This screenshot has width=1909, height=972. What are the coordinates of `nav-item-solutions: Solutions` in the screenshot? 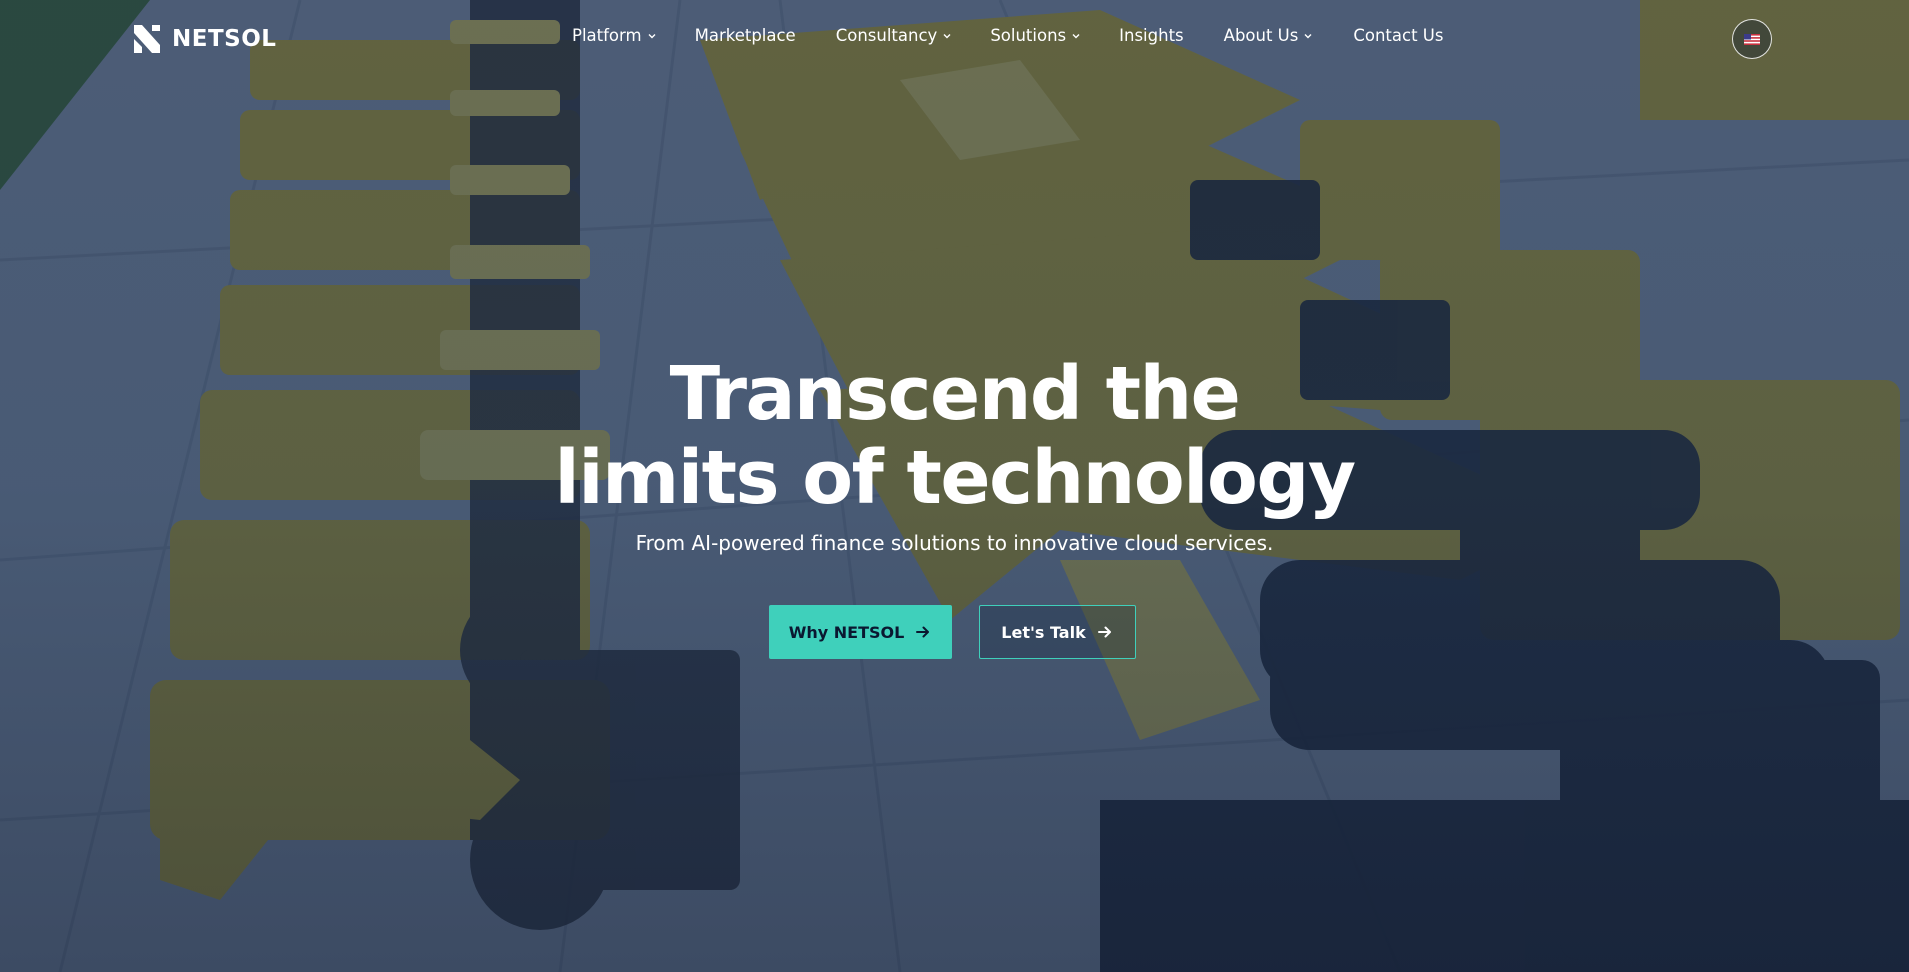 It's located at (1035, 35).